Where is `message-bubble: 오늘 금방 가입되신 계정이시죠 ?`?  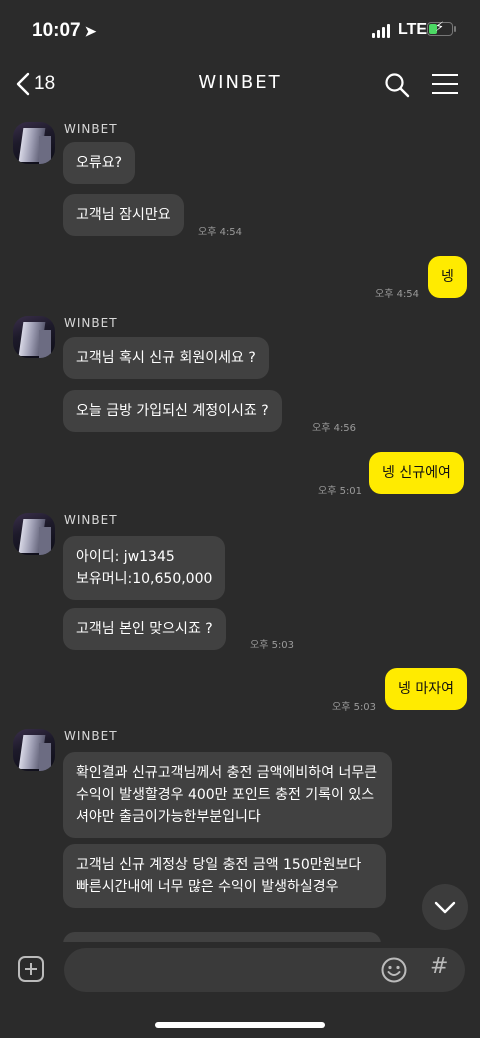
message-bubble: 오늘 금방 가입되신 계정이시죠 ? is located at coordinates (172, 411).